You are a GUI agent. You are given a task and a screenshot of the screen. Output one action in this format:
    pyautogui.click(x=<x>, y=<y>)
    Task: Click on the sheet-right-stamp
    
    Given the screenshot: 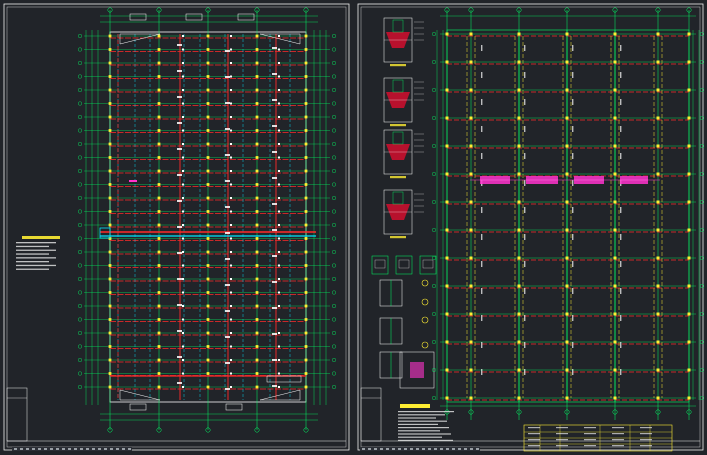 What is the action you would take?
    pyautogui.click(x=371, y=414)
    